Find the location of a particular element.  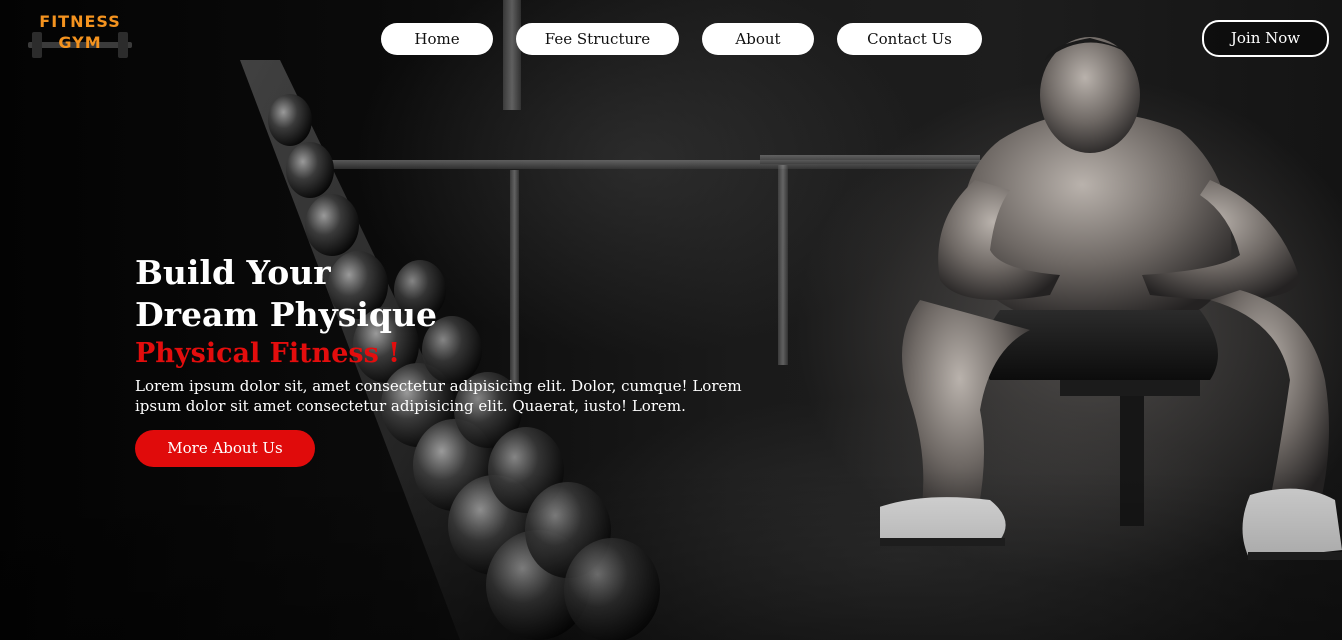

nav-item-fee-structure: Fee Structure is located at coordinates (597, 39).